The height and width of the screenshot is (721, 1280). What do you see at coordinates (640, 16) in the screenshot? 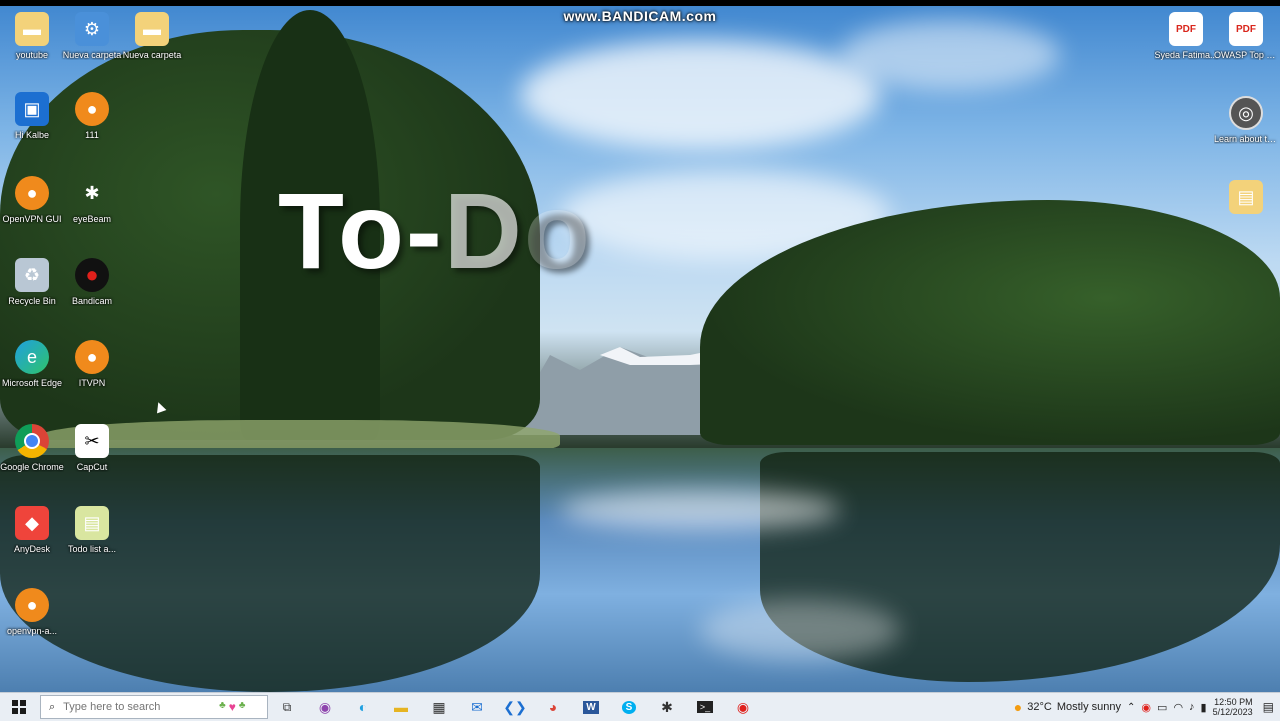
I see `bandicam-watermark: www.BANDICAM.com` at bounding box center [640, 16].